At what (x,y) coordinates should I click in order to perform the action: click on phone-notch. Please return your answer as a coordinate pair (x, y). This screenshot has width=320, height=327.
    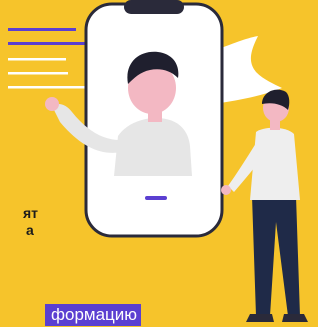
    Looking at the image, I should click on (154, 7).